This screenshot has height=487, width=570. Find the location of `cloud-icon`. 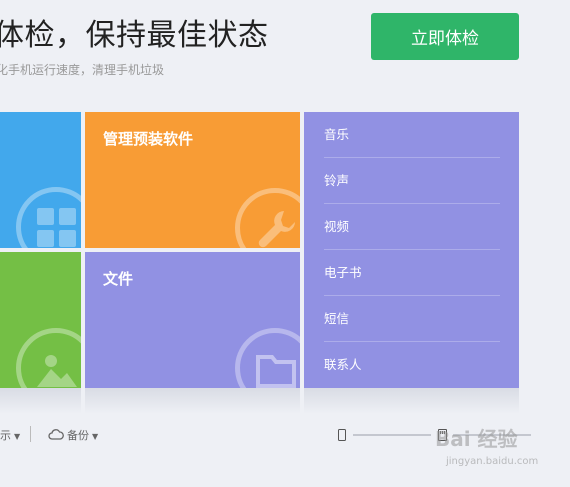

cloud-icon is located at coordinates (56, 434).